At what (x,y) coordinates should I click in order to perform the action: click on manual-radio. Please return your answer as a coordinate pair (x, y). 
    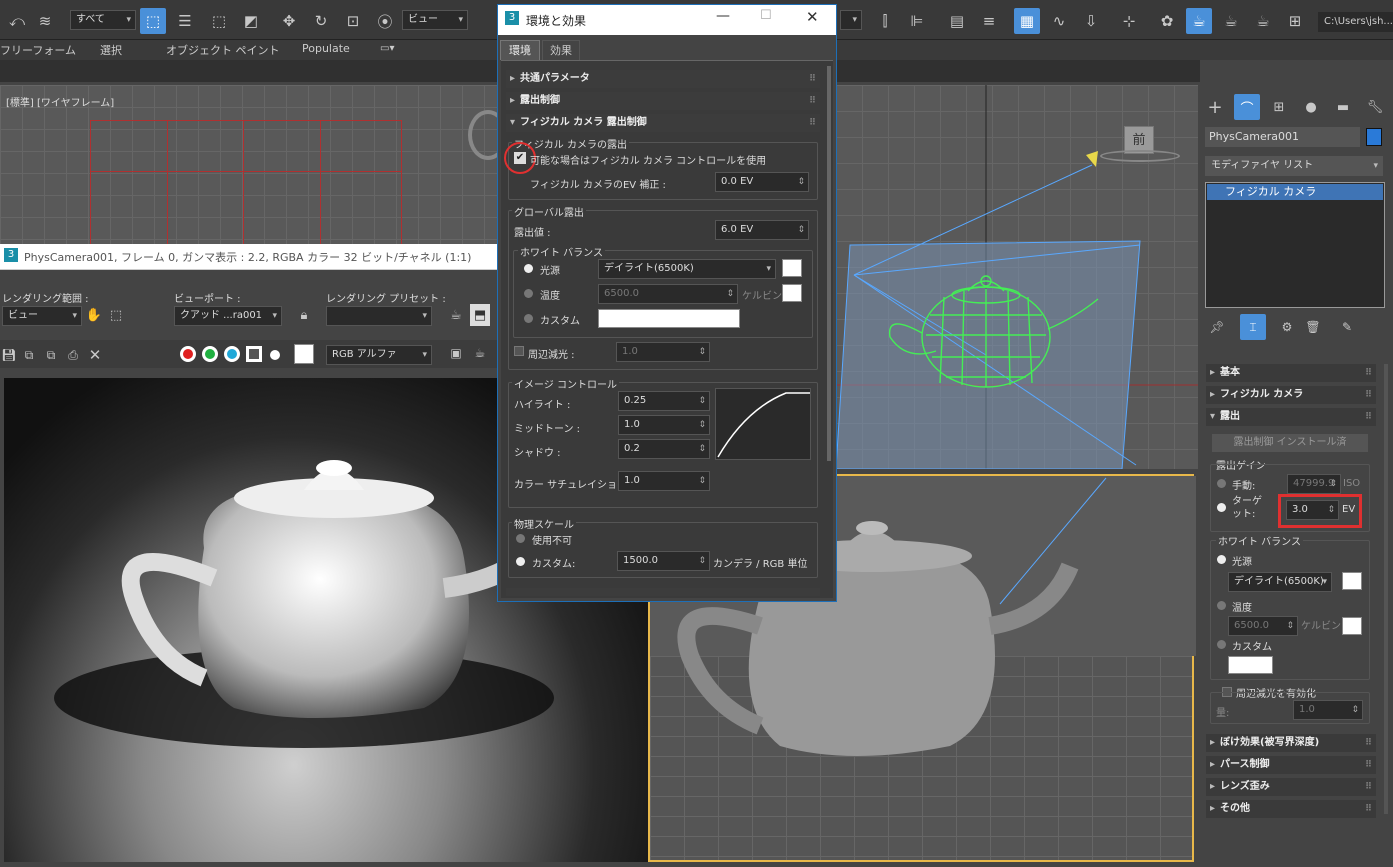
    Looking at the image, I should click on (1221, 483).